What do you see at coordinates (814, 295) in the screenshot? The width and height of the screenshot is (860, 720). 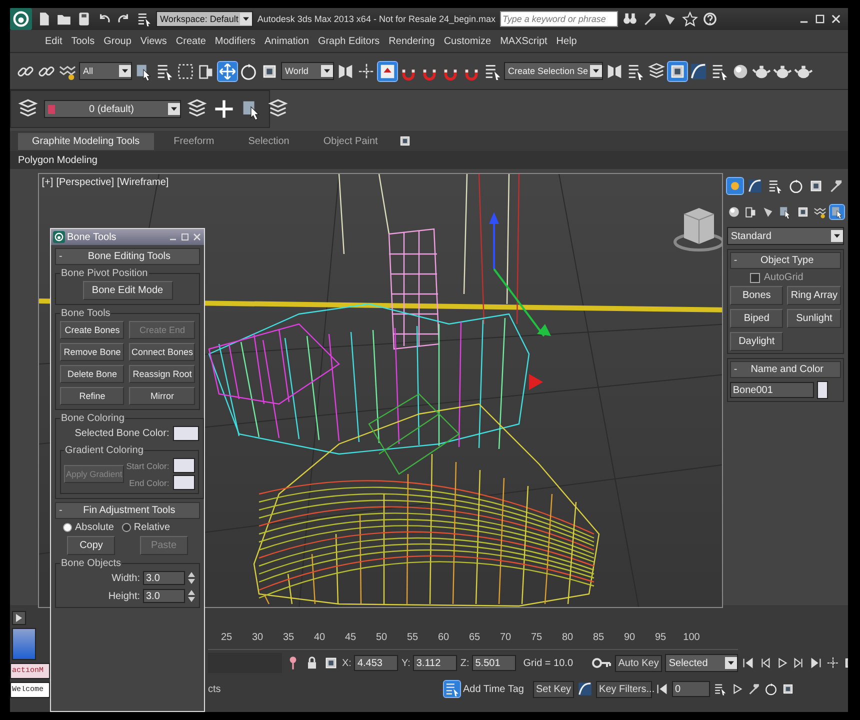 I see `object-type-button: Ring Array` at bounding box center [814, 295].